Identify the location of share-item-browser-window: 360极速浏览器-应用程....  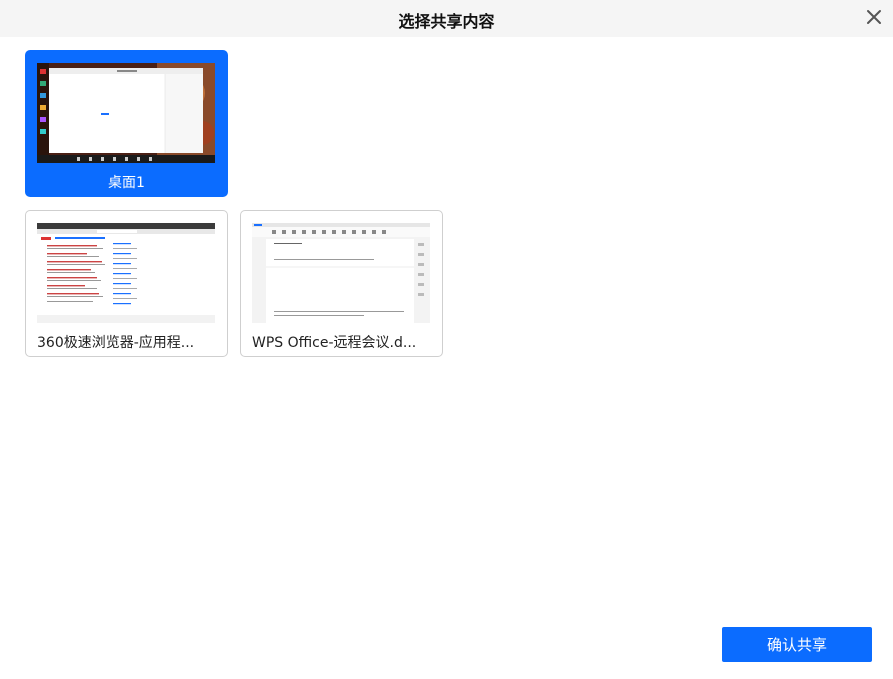
(126, 283).